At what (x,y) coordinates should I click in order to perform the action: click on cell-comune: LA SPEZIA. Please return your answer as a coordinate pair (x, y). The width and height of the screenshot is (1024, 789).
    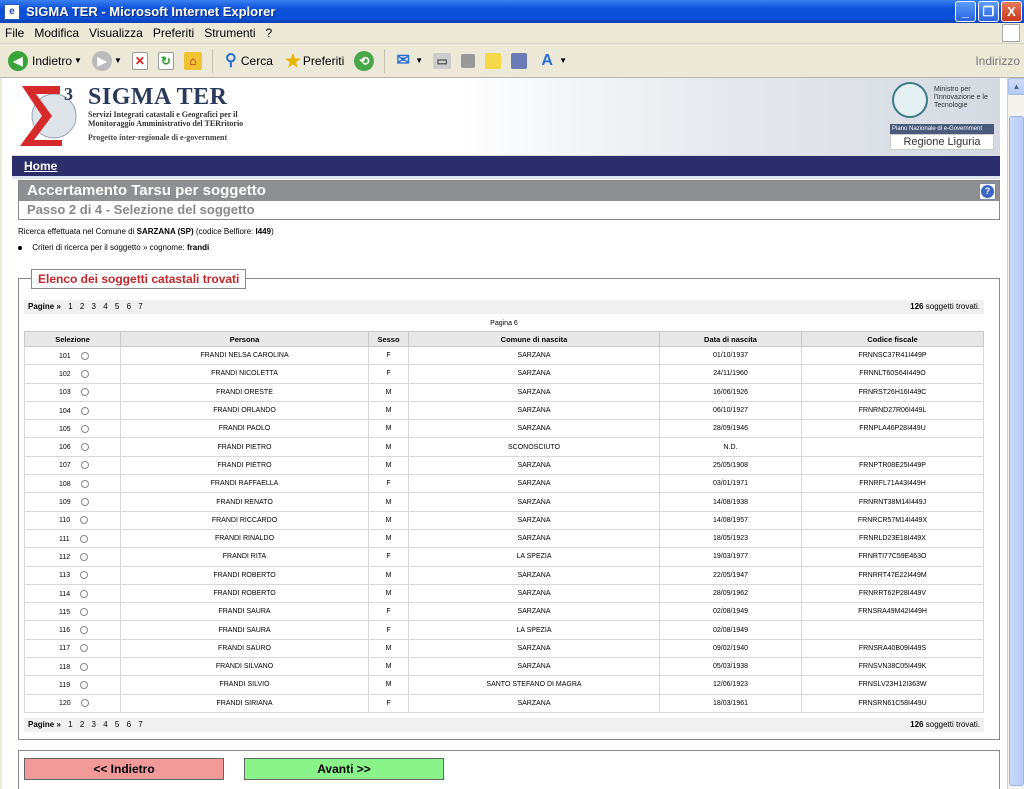
    Looking at the image, I should click on (534, 630).